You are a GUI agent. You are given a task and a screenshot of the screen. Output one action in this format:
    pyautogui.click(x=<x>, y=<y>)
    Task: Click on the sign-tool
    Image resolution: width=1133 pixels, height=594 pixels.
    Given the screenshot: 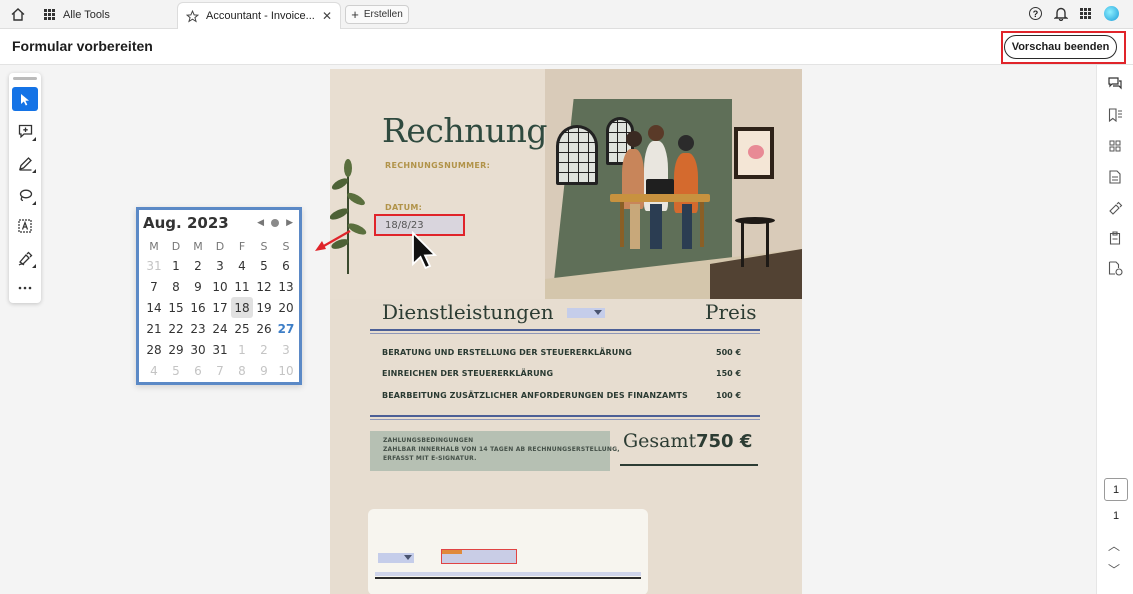 What is the action you would take?
    pyautogui.click(x=25, y=258)
    